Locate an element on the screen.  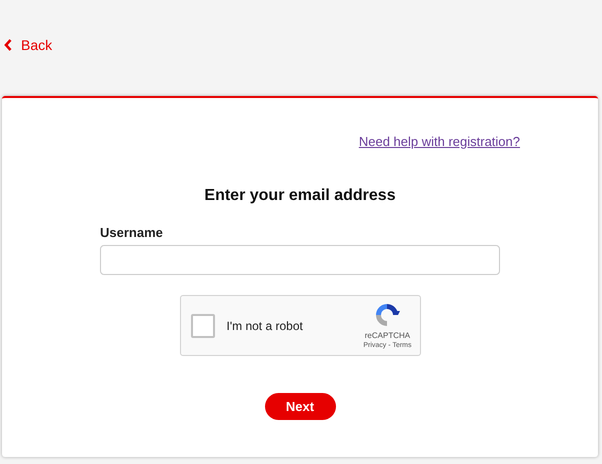
username-label: Username is located at coordinates (132, 232).